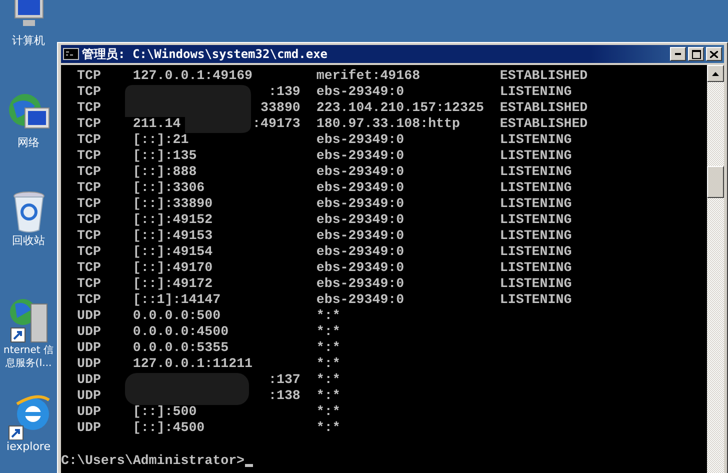 This screenshot has width=728, height=473. What do you see at coordinates (248, 465) in the screenshot?
I see `text-cursor` at bounding box center [248, 465].